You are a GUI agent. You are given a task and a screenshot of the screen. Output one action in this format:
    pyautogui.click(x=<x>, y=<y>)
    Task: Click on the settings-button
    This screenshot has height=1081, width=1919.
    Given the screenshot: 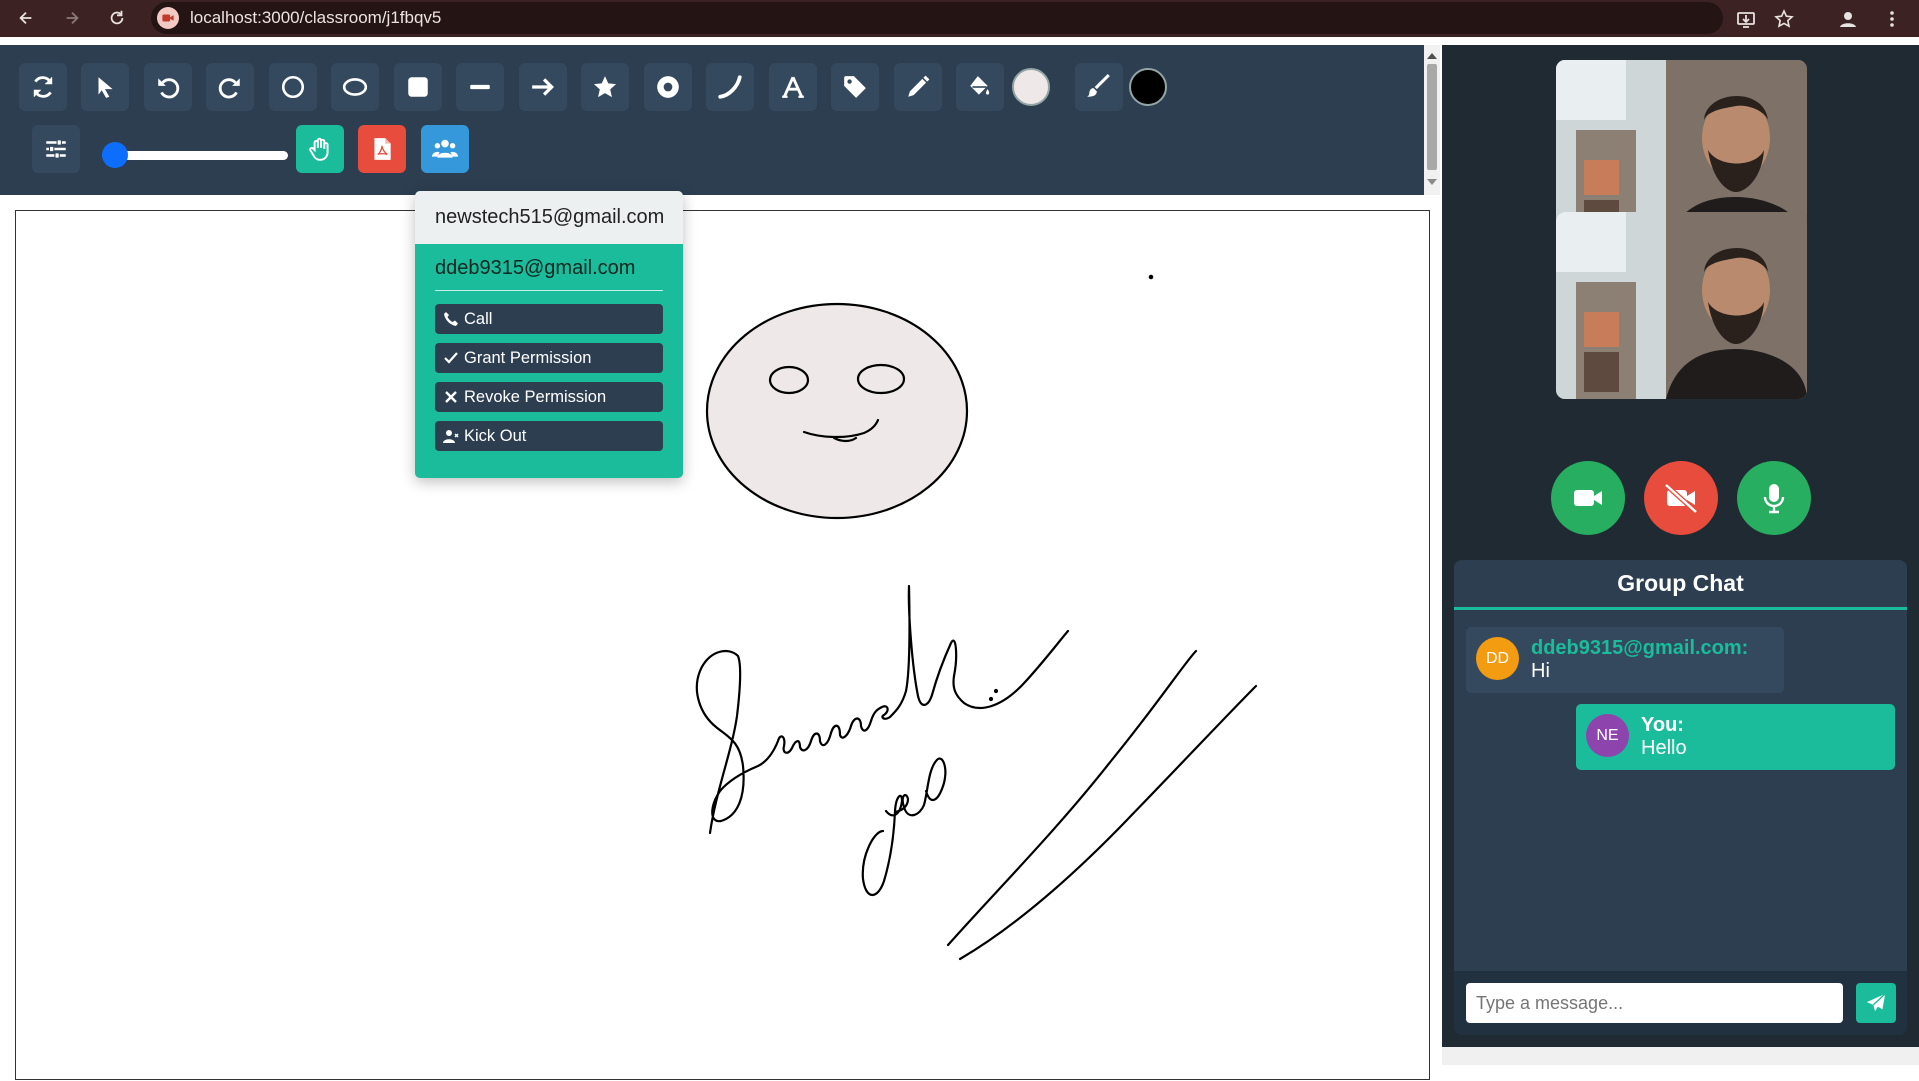 What is the action you would take?
    pyautogui.click(x=56, y=149)
    